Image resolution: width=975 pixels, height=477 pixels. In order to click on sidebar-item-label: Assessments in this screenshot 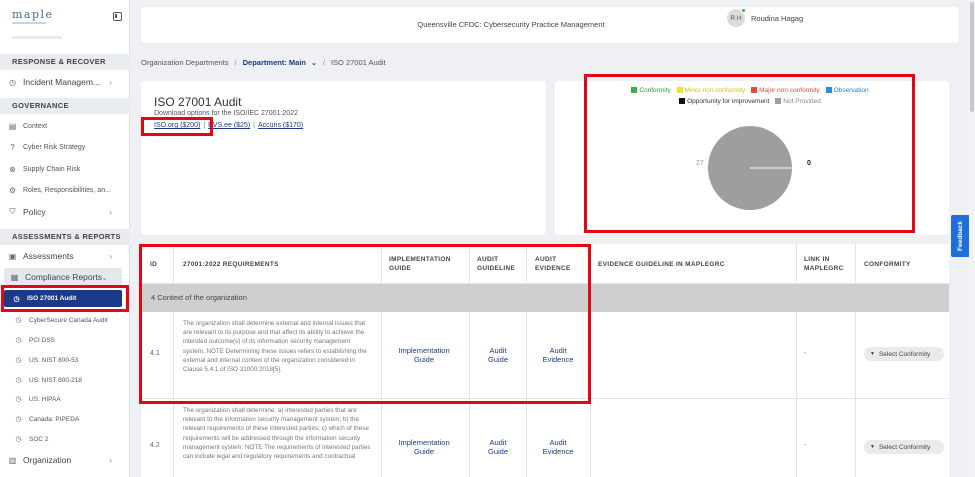, I will do `click(48, 256)`.